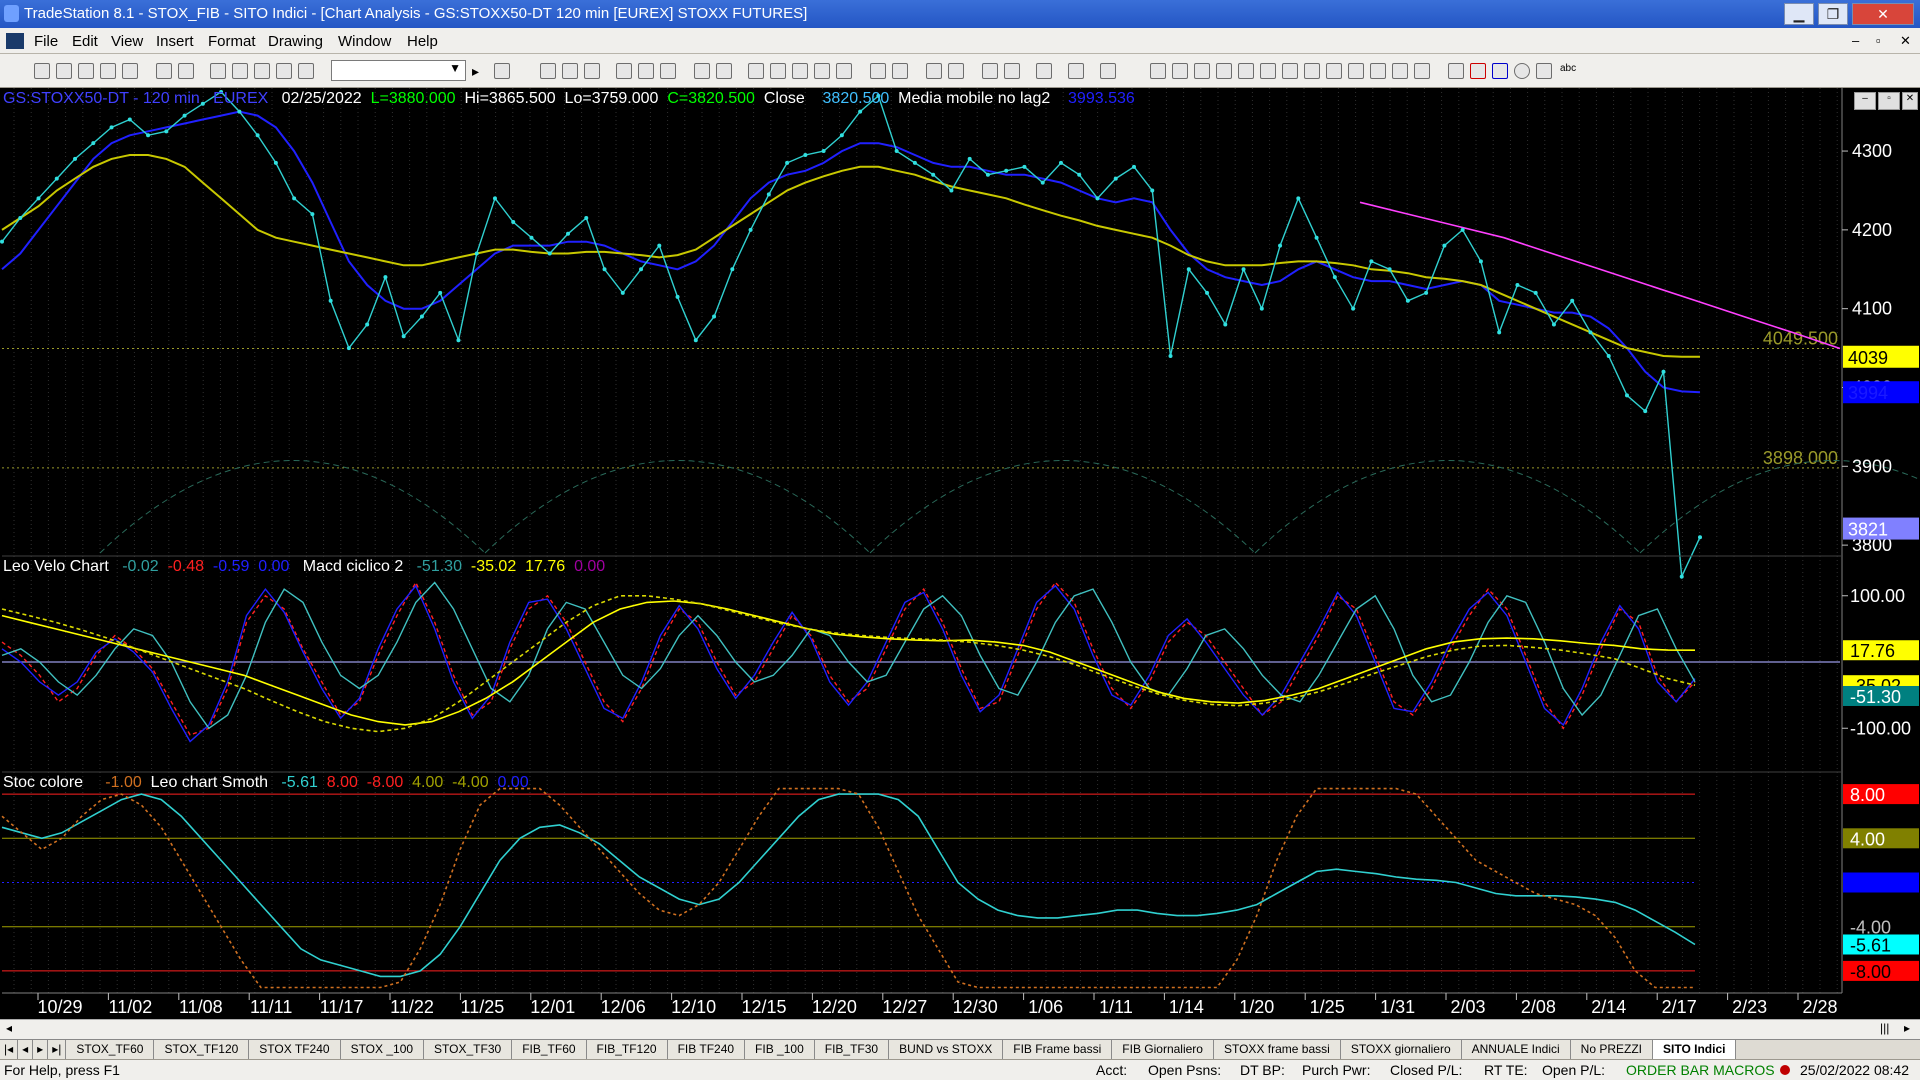  Describe the element at coordinates (86, 71) in the screenshot. I see `save-icon` at that location.